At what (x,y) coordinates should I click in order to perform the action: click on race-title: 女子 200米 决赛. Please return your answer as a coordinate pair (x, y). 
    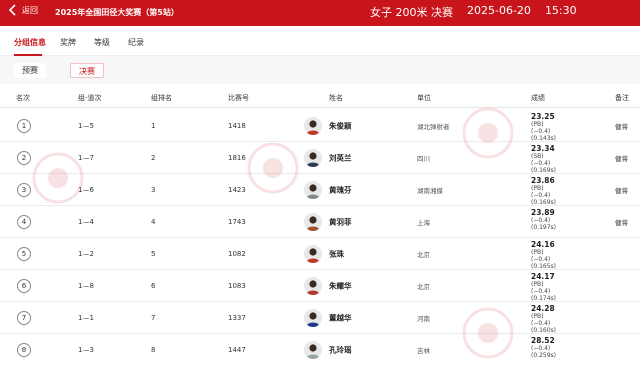
    Looking at the image, I should click on (411, 12).